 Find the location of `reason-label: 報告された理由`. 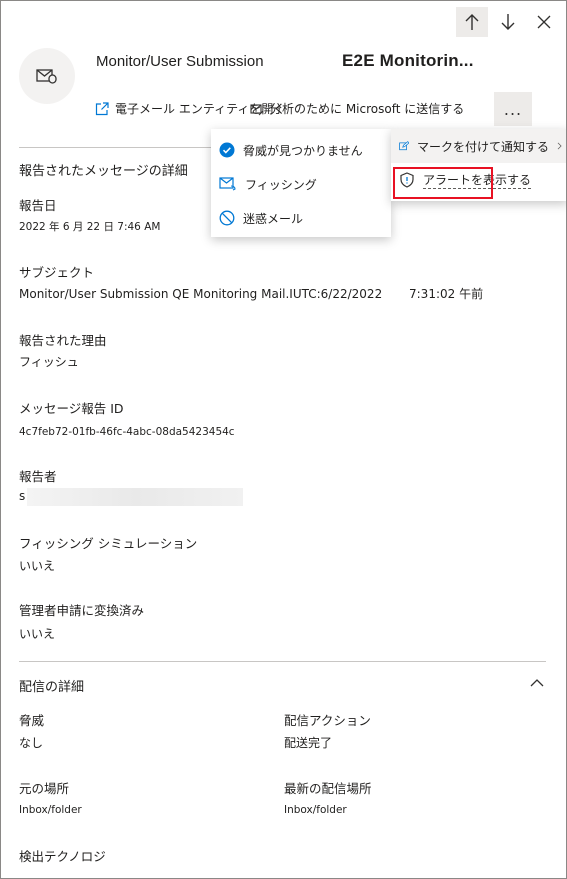

reason-label: 報告された理由 is located at coordinates (63, 340).